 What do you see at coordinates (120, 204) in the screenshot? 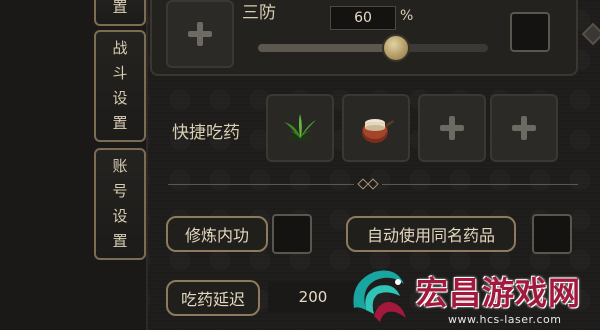
I see `tab-account-settings: 账 号 设 置` at bounding box center [120, 204].